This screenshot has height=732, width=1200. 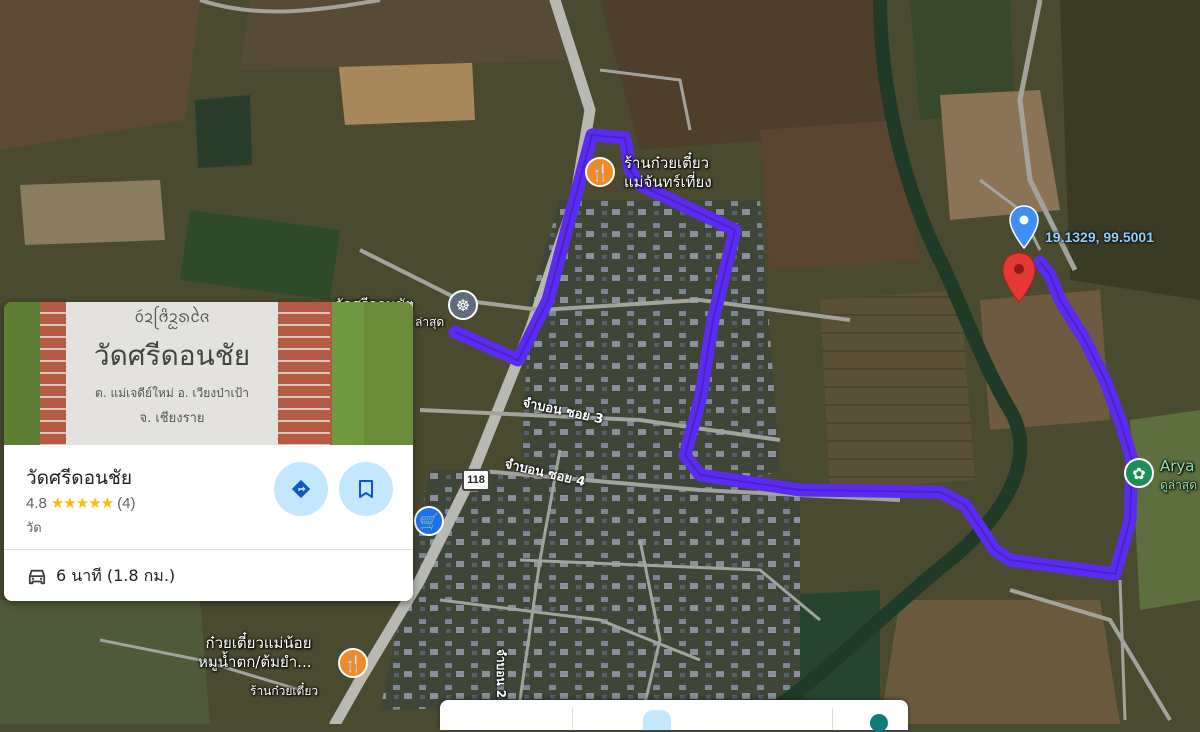 What do you see at coordinates (667, 163) in the screenshot?
I see `poi-noodle-top-line1: ร้านก๋วยเตี๋ยว` at bounding box center [667, 163].